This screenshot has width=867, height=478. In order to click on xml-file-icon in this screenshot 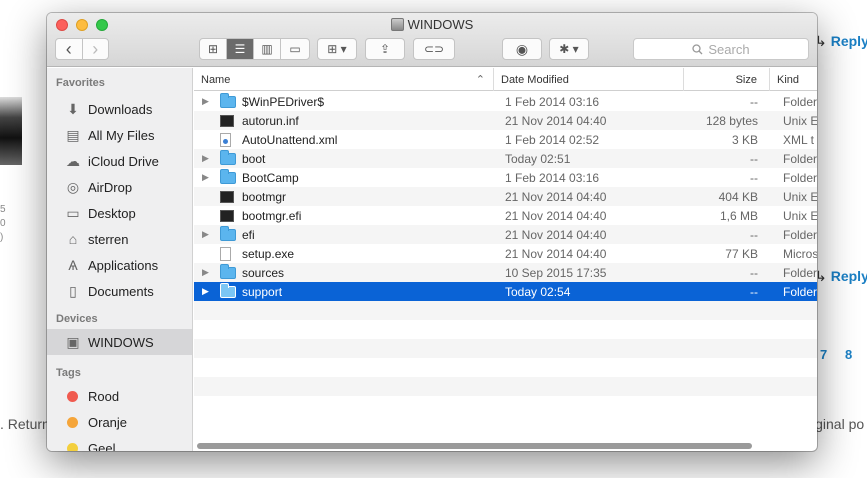, I will do `click(225, 139)`.